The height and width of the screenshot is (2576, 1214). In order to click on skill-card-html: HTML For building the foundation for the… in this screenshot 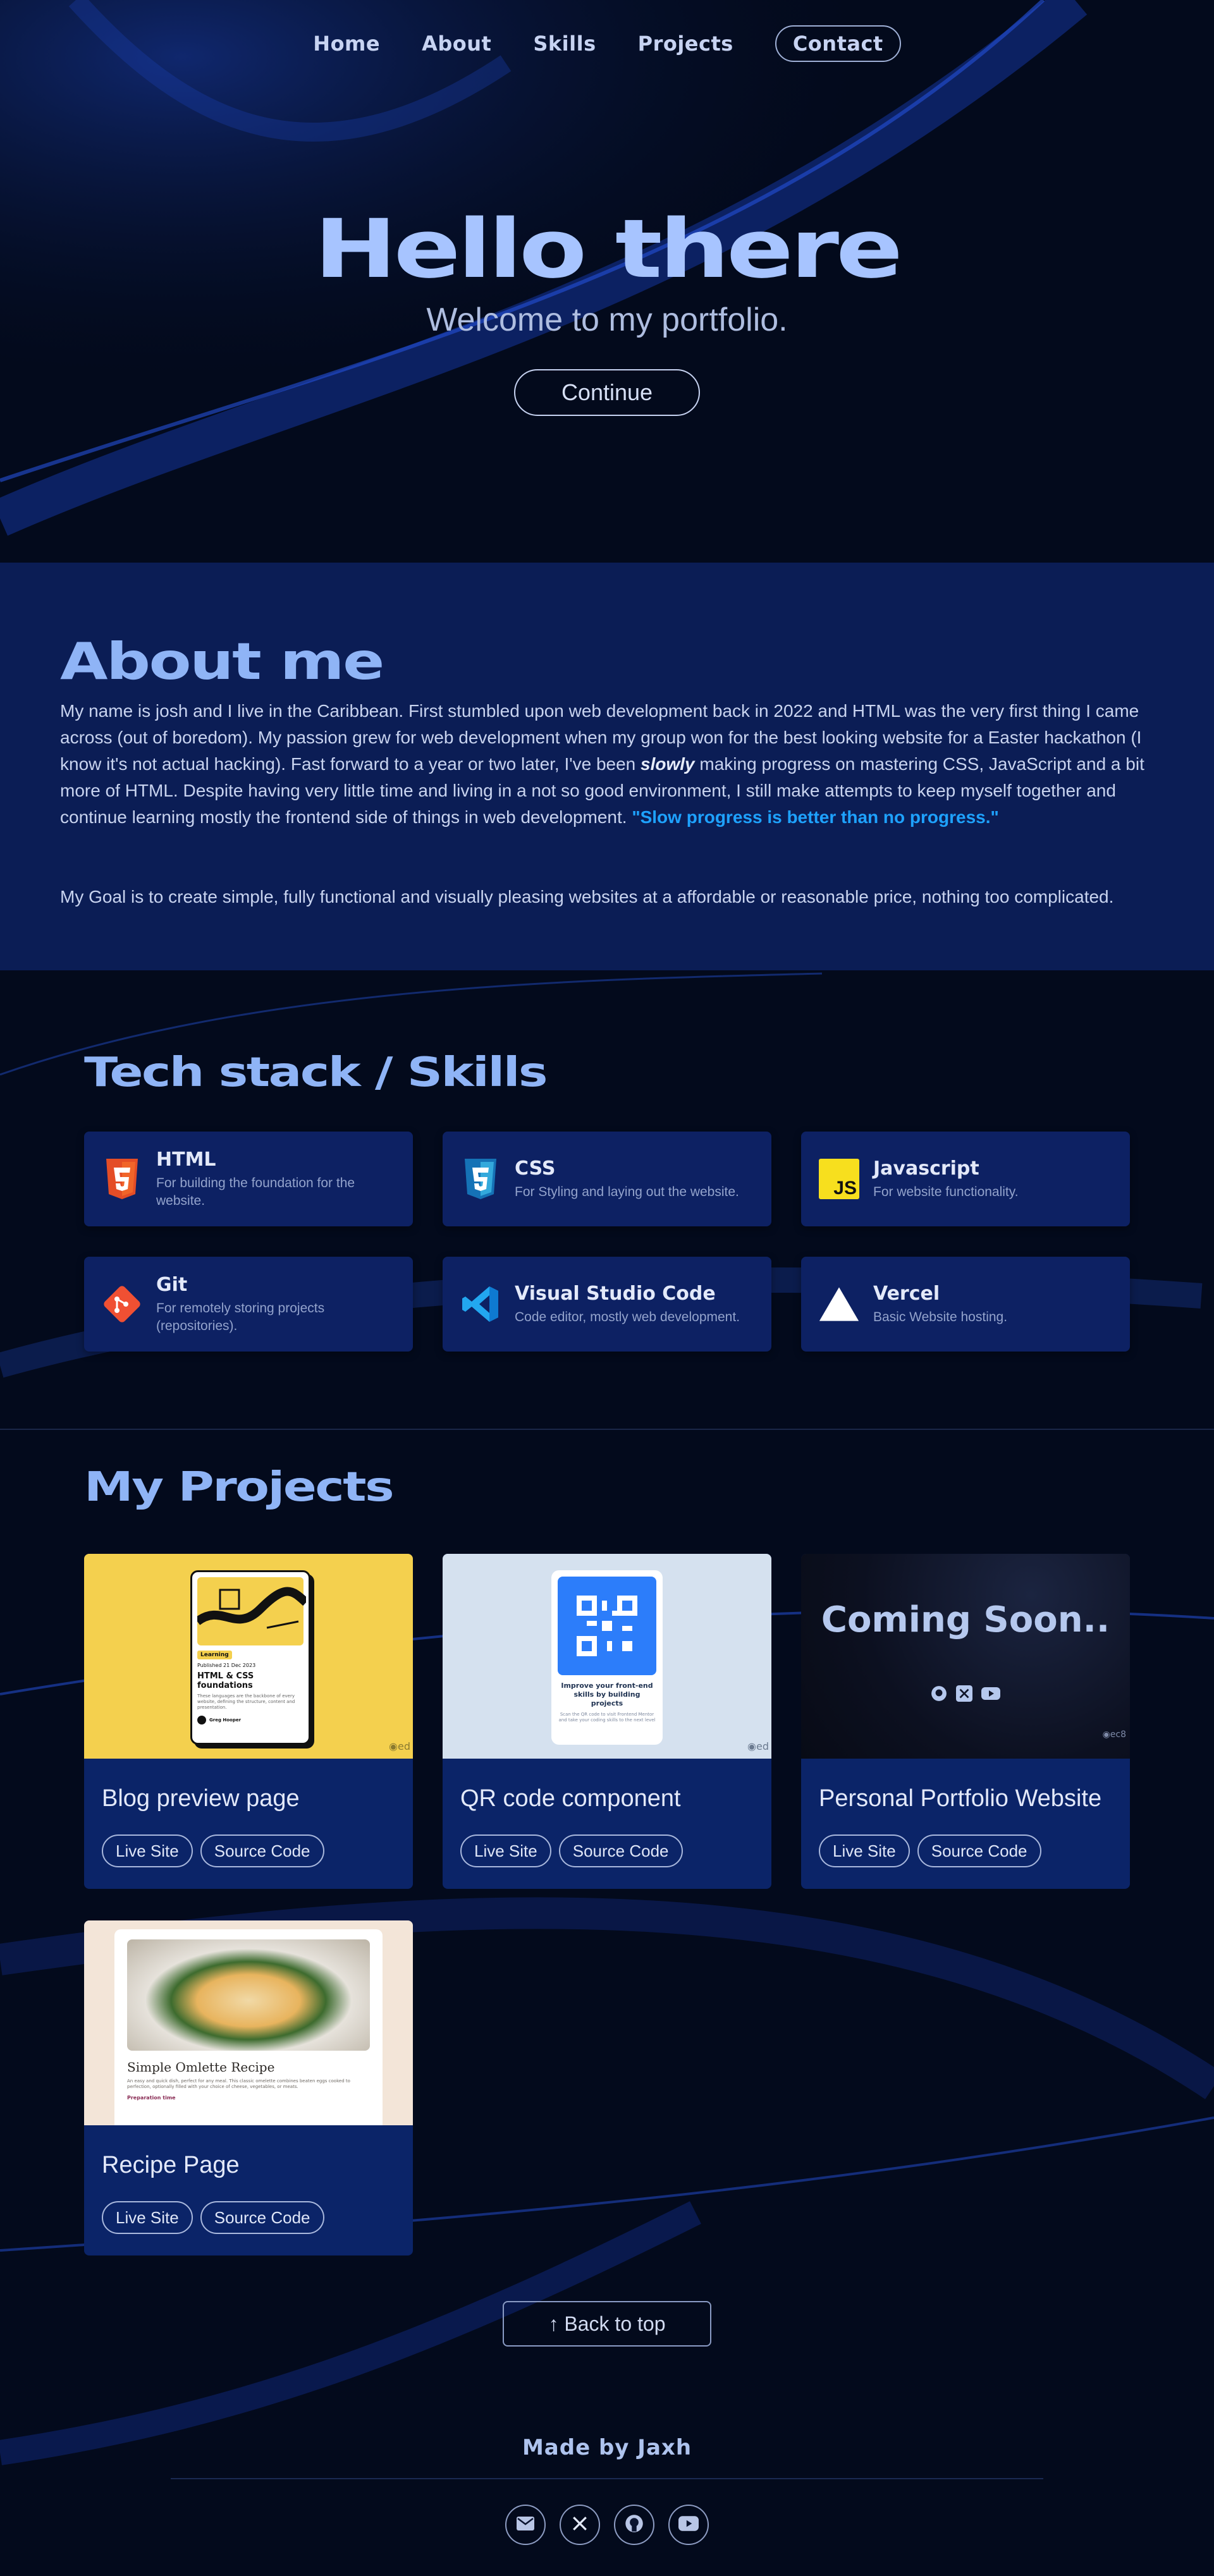, I will do `click(249, 1179)`.